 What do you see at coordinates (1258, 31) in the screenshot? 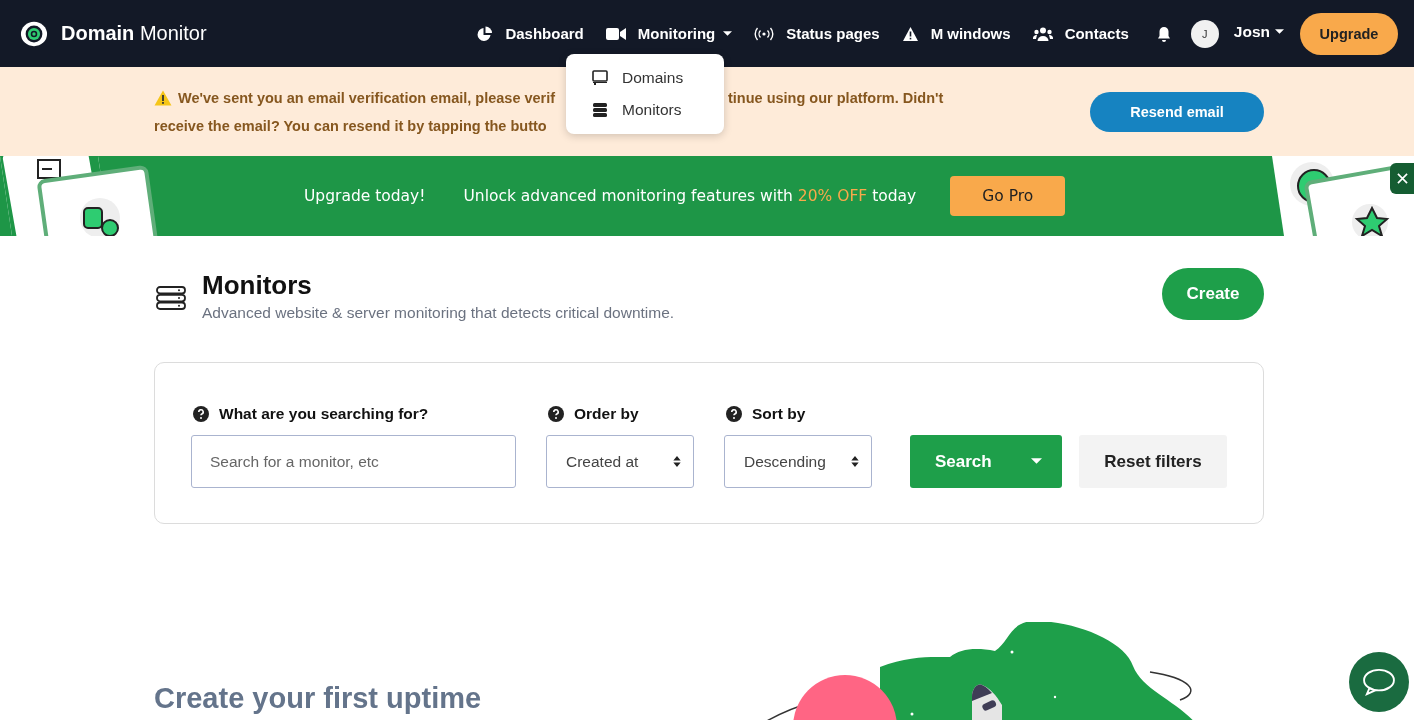
I see `user-menu: Josn` at bounding box center [1258, 31].